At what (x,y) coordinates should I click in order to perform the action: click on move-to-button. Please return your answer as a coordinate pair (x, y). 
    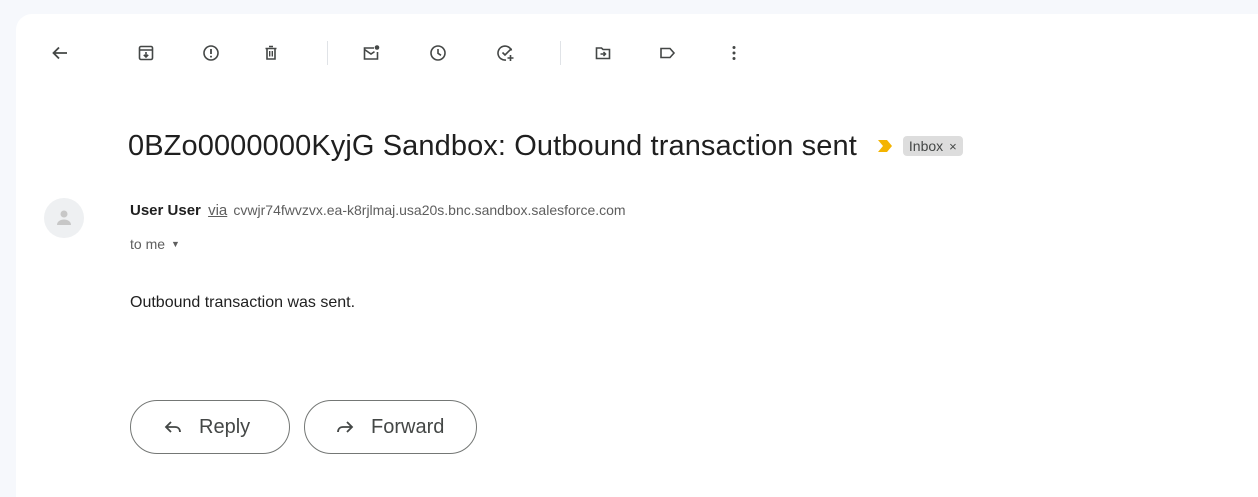
    Looking at the image, I should click on (603, 53).